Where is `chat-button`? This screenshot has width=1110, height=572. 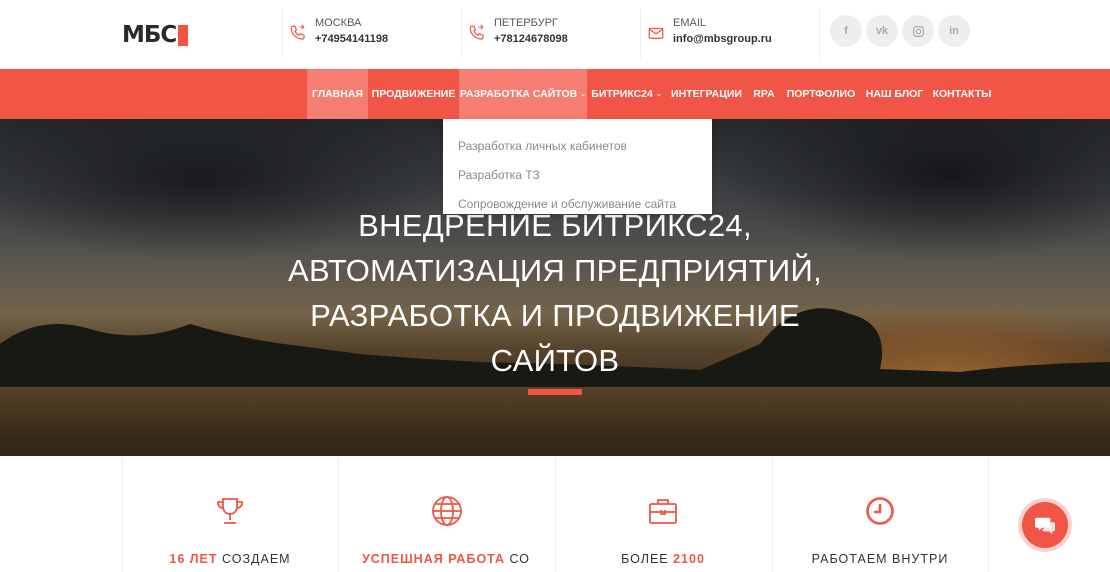
chat-button is located at coordinates (1045, 525).